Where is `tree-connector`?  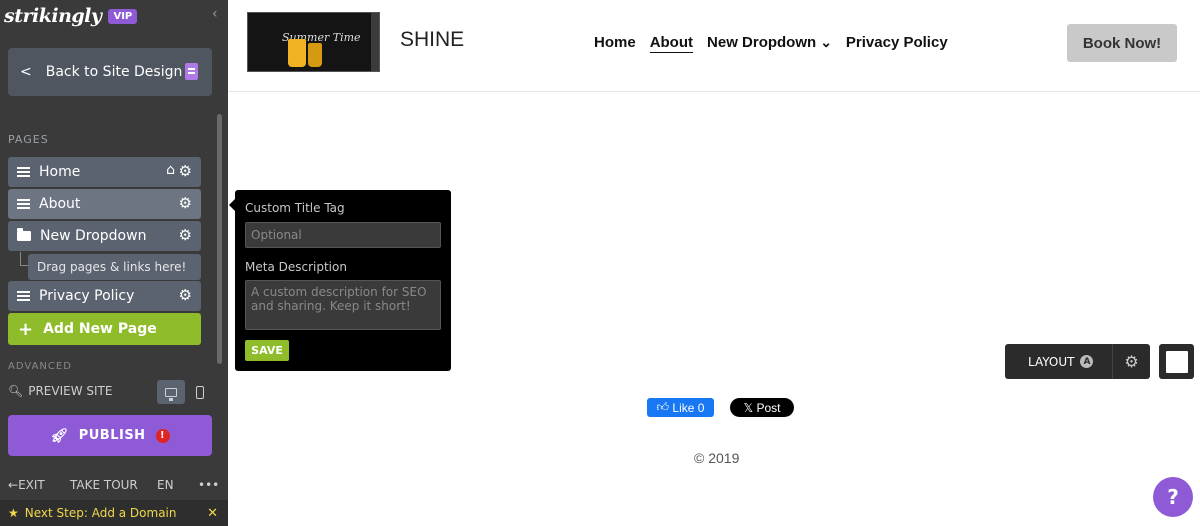 tree-connector is located at coordinates (24, 259).